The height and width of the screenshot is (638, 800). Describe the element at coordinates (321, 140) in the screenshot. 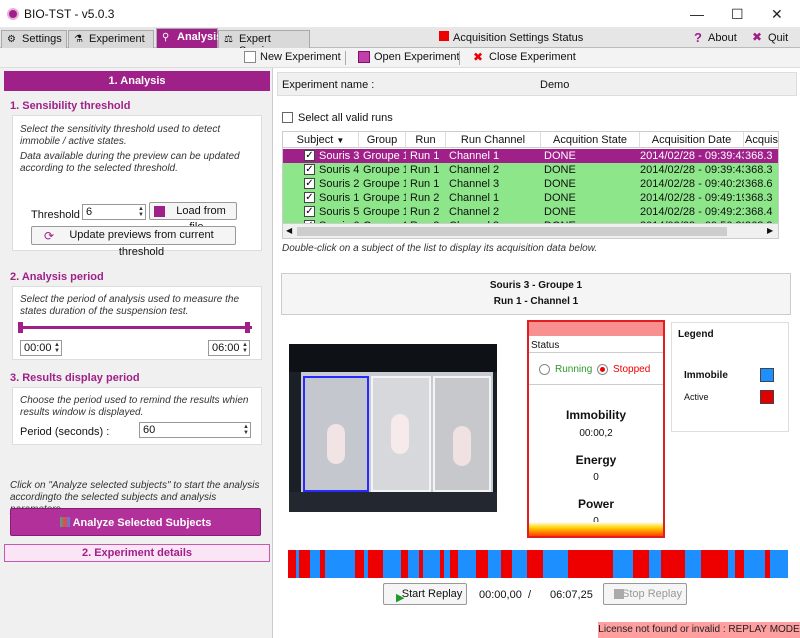

I see `column-header-subject: Subject ▼` at that location.